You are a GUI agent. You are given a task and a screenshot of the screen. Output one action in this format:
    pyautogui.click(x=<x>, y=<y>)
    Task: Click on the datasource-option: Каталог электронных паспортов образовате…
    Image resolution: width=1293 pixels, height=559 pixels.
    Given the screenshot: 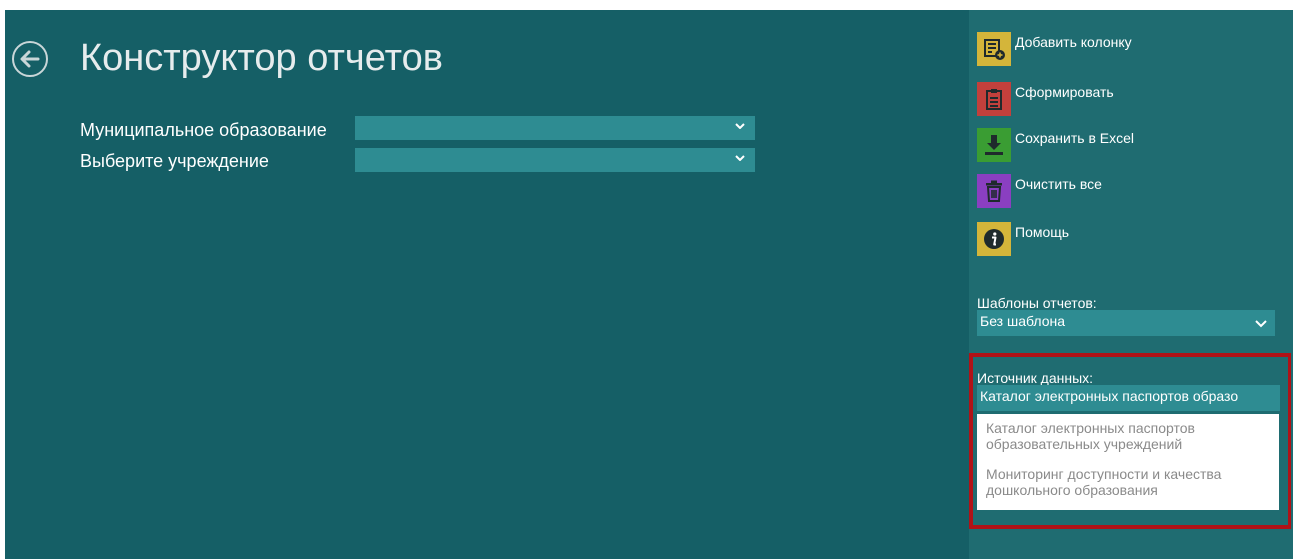 What is the action you would take?
    pyautogui.click(x=1128, y=436)
    